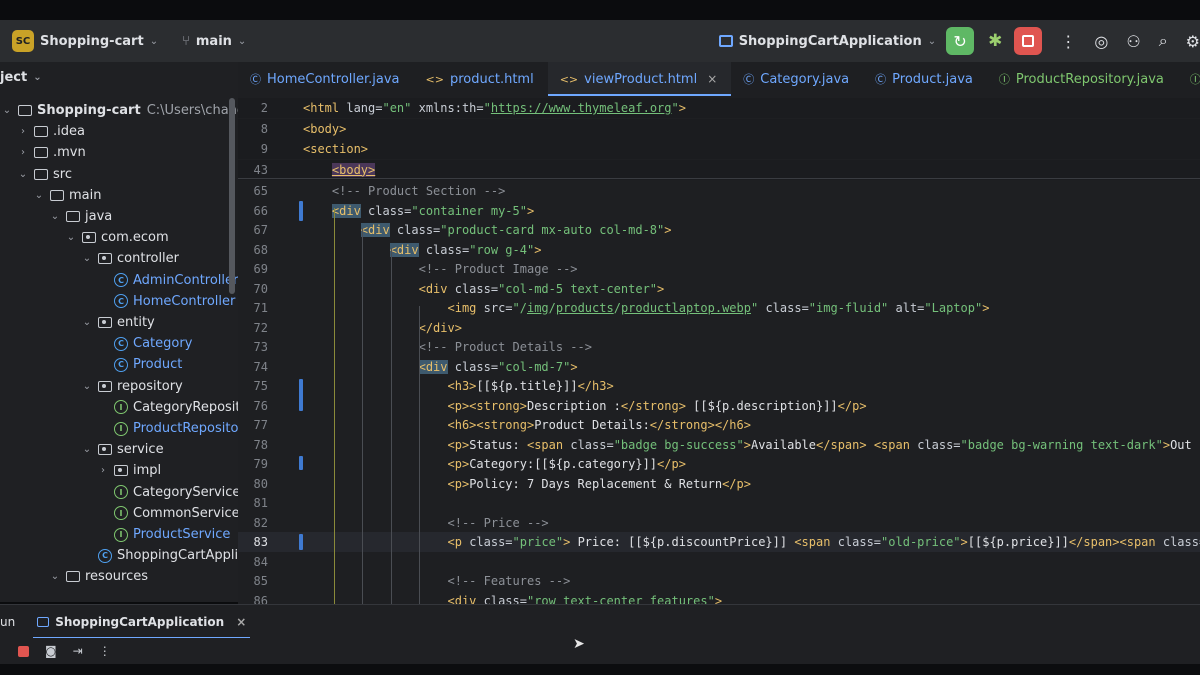  Describe the element at coordinates (122, 449) in the screenshot. I see `tree-item: ⌄ service` at that location.